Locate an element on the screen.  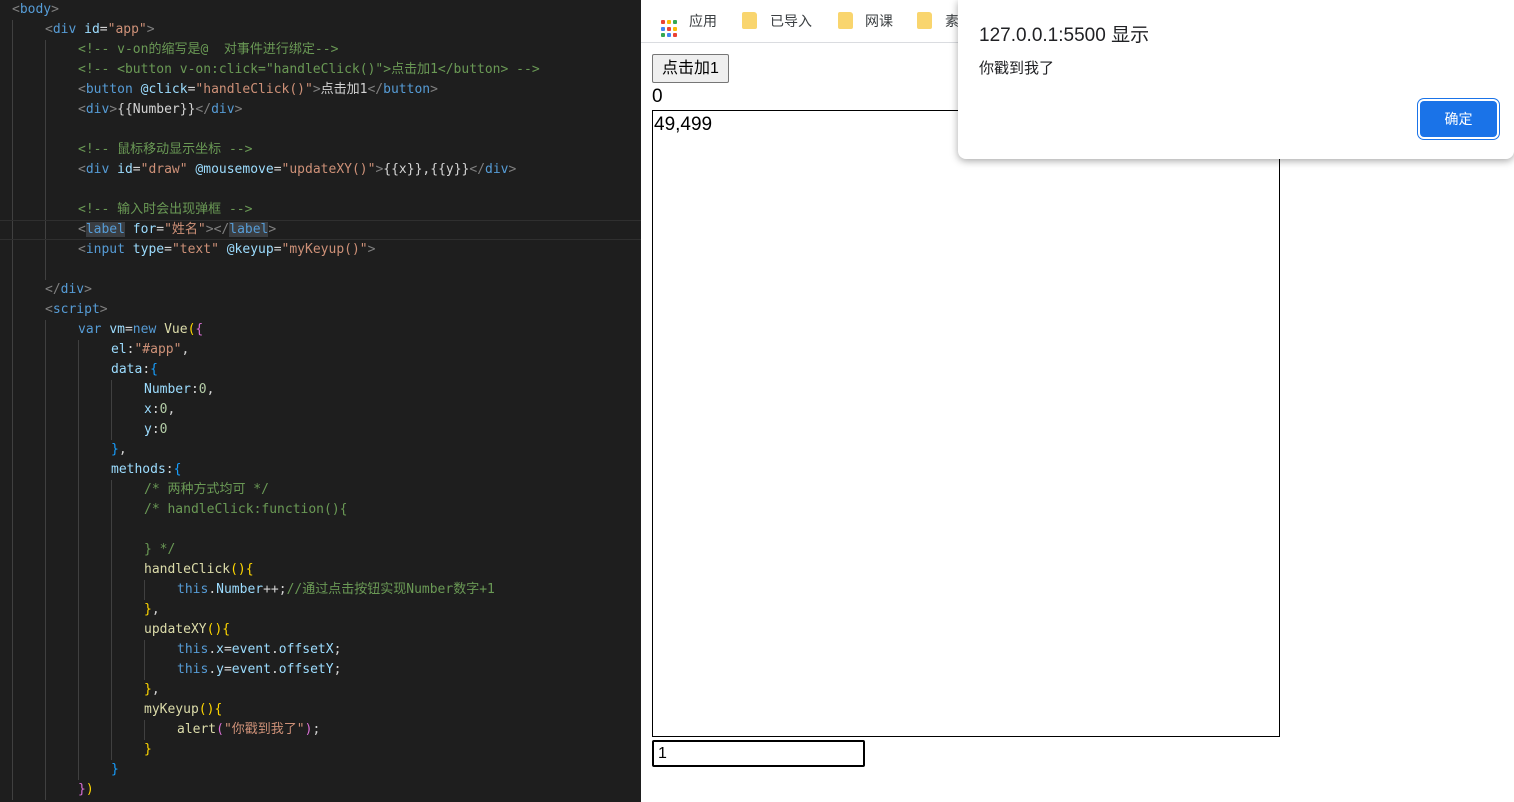
alert-title: 127.0.0.1:5500 显示 is located at coordinates (1064, 35).